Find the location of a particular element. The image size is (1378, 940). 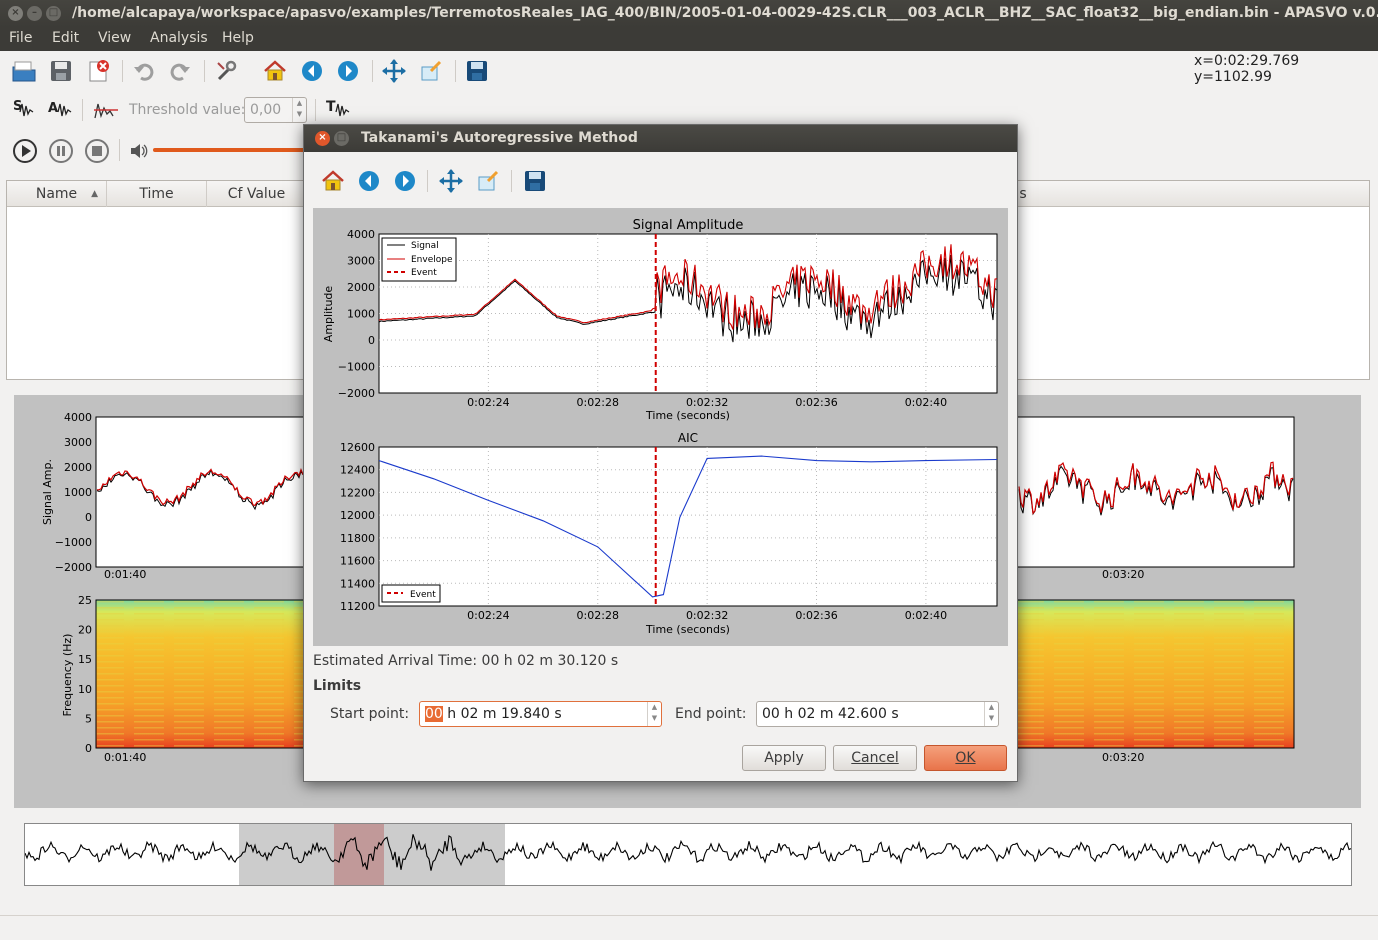

menu-analysis: Analysis is located at coordinates (179, 38).